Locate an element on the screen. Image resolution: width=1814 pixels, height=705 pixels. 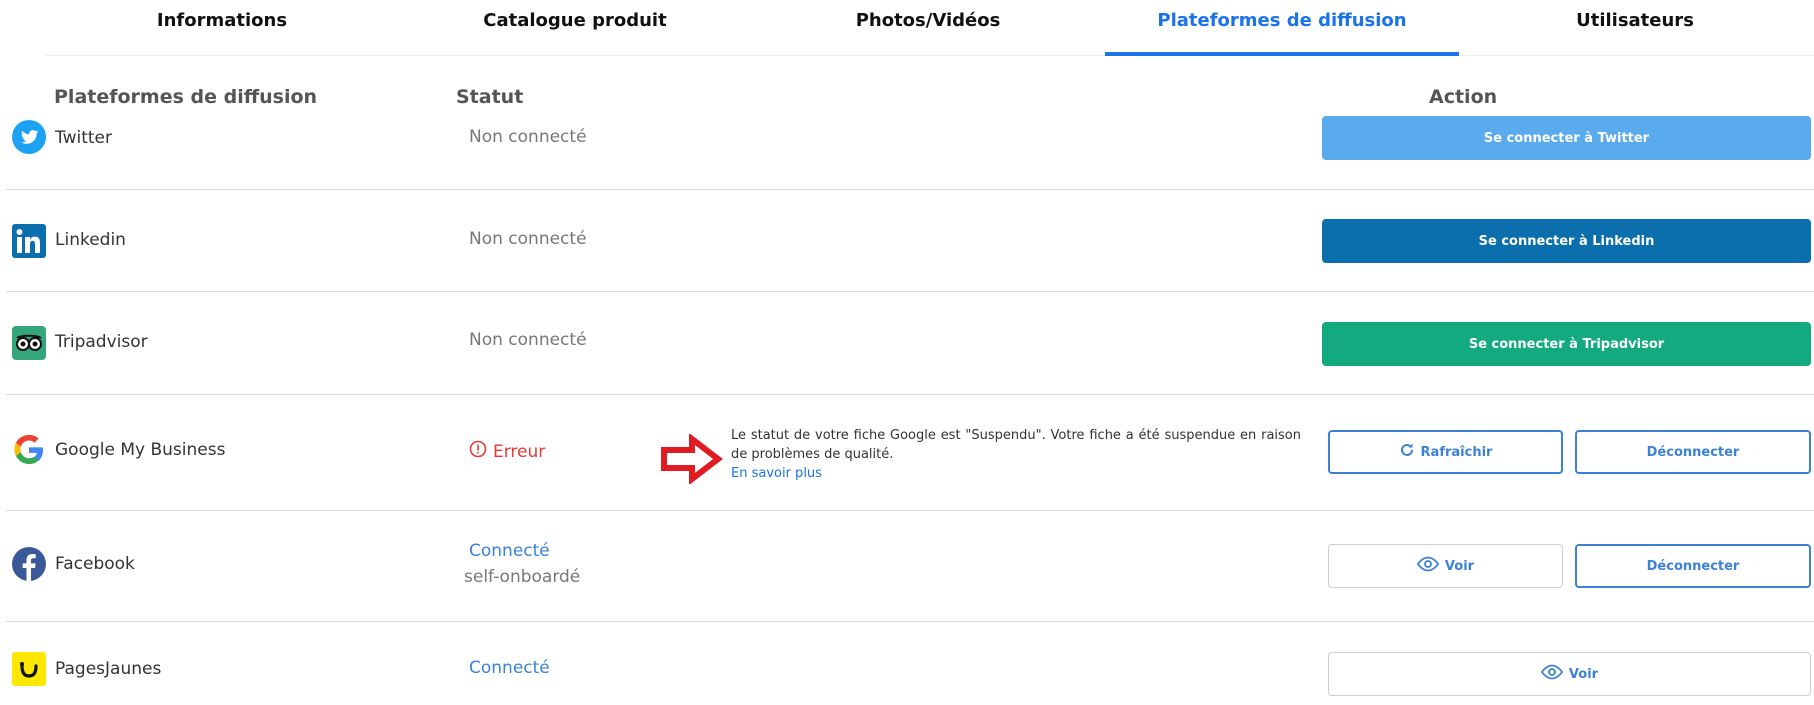
twitter-icon is located at coordinates (29, 137).